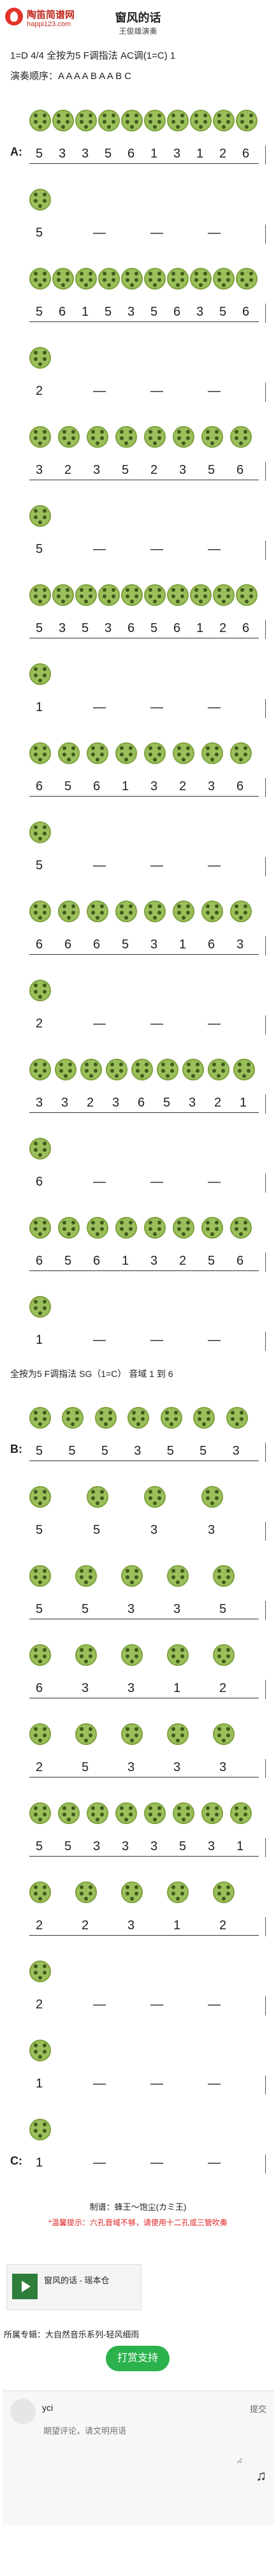  I want to click on avatar, so click(23, 2411).